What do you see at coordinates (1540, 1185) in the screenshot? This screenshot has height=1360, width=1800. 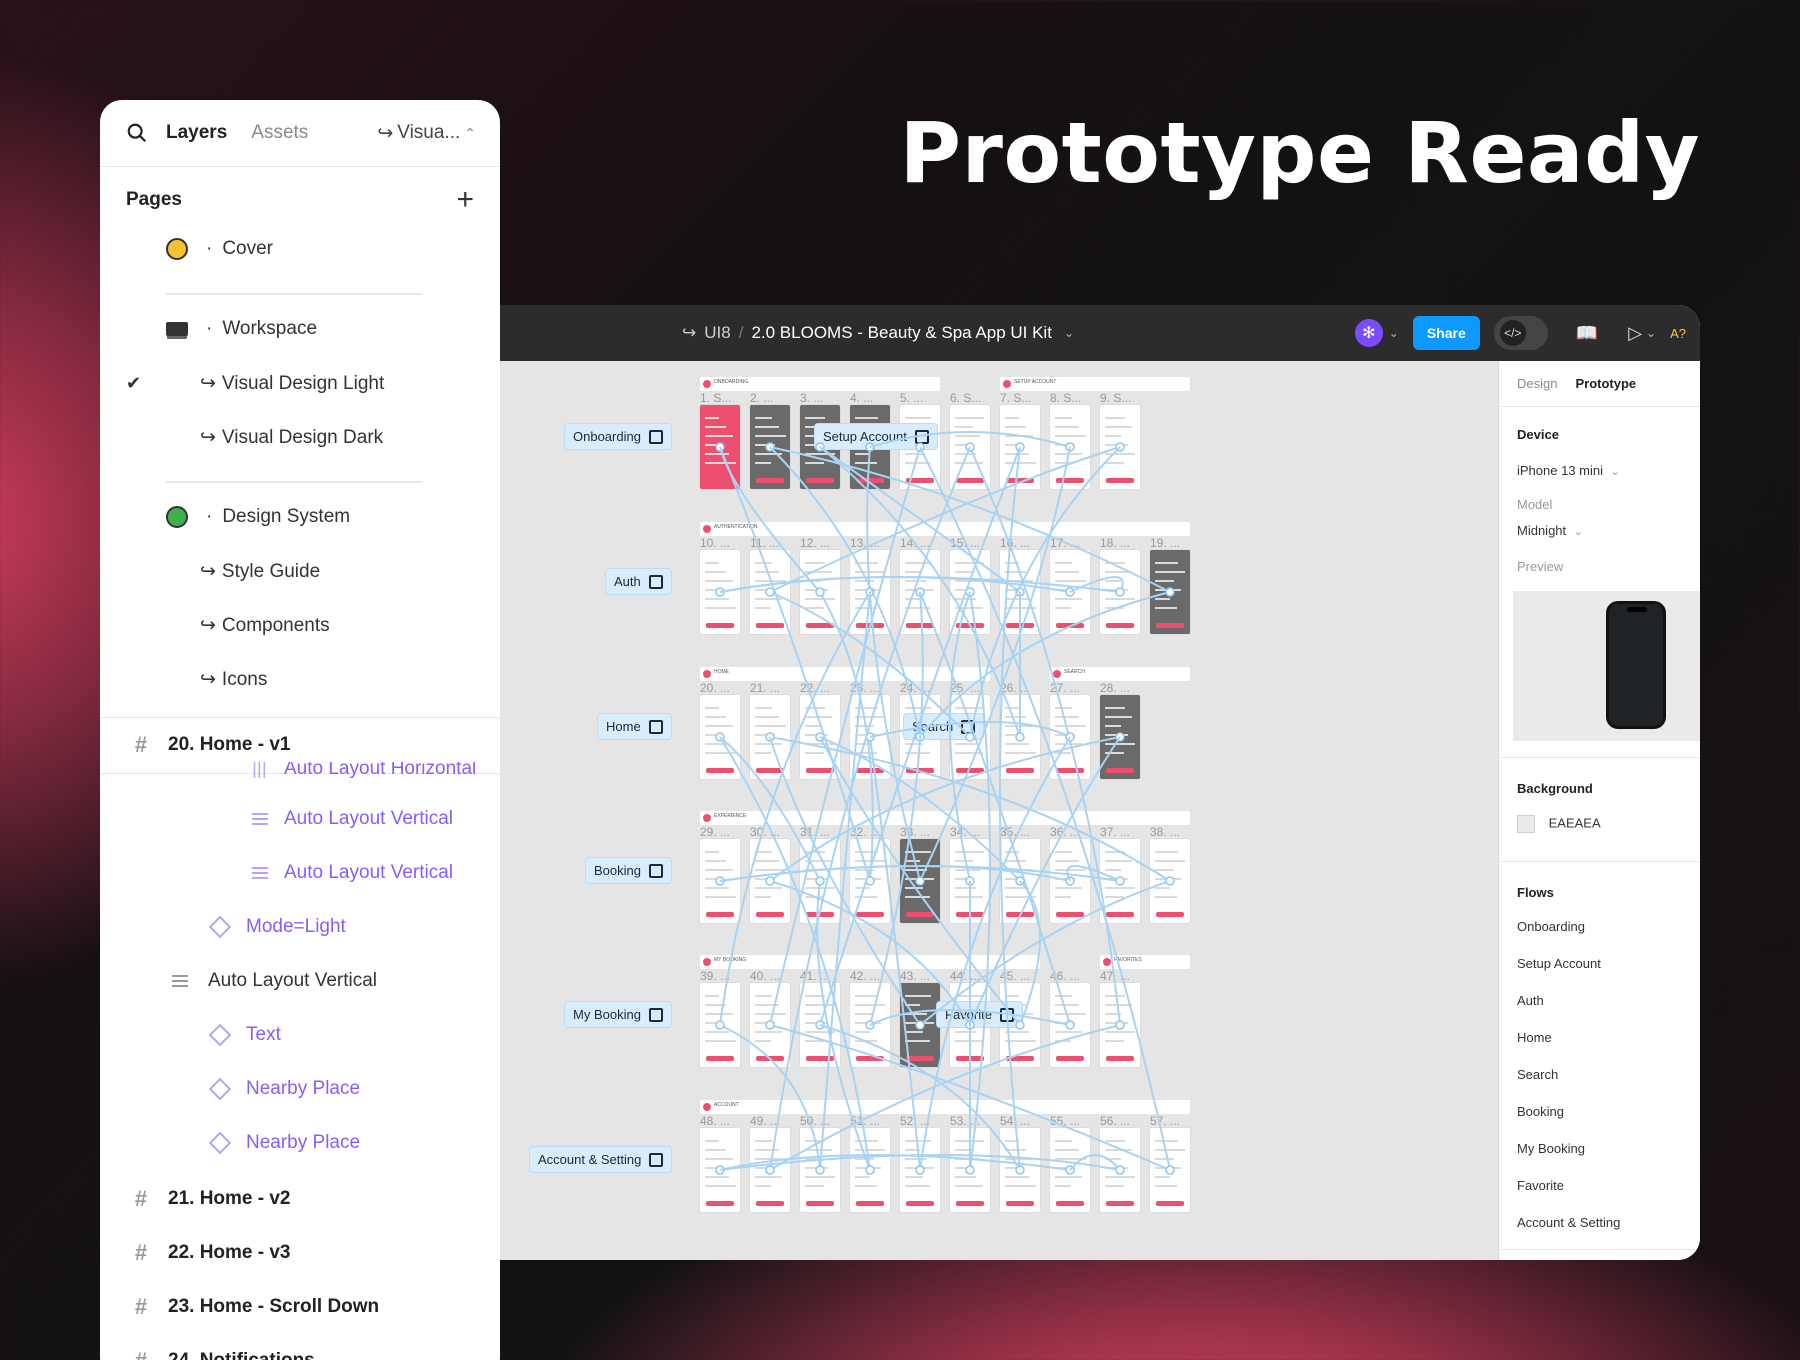 I see `flow-item: Favorite` at bounding box center [1540, 1185].